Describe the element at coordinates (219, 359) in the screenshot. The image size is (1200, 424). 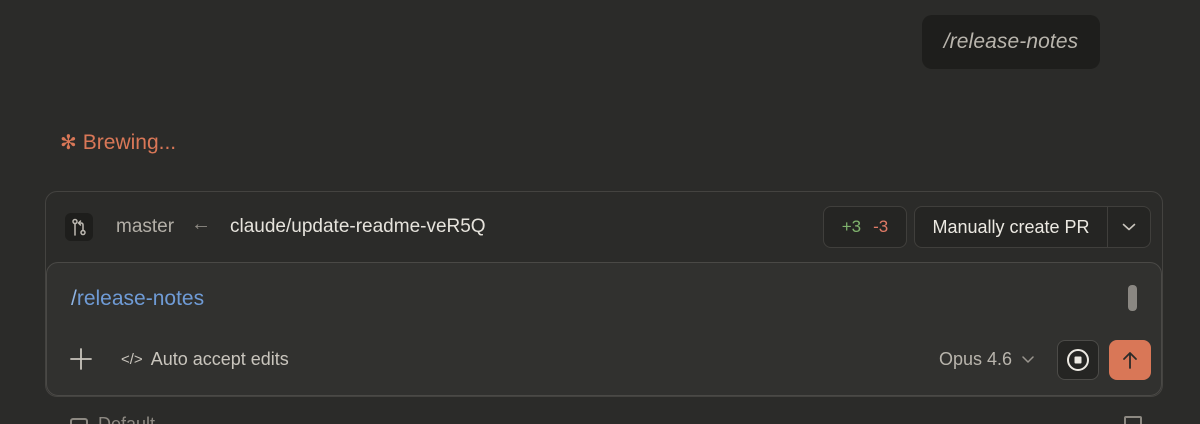
I see `auto-accept-label: Auto accept edits` at that location.